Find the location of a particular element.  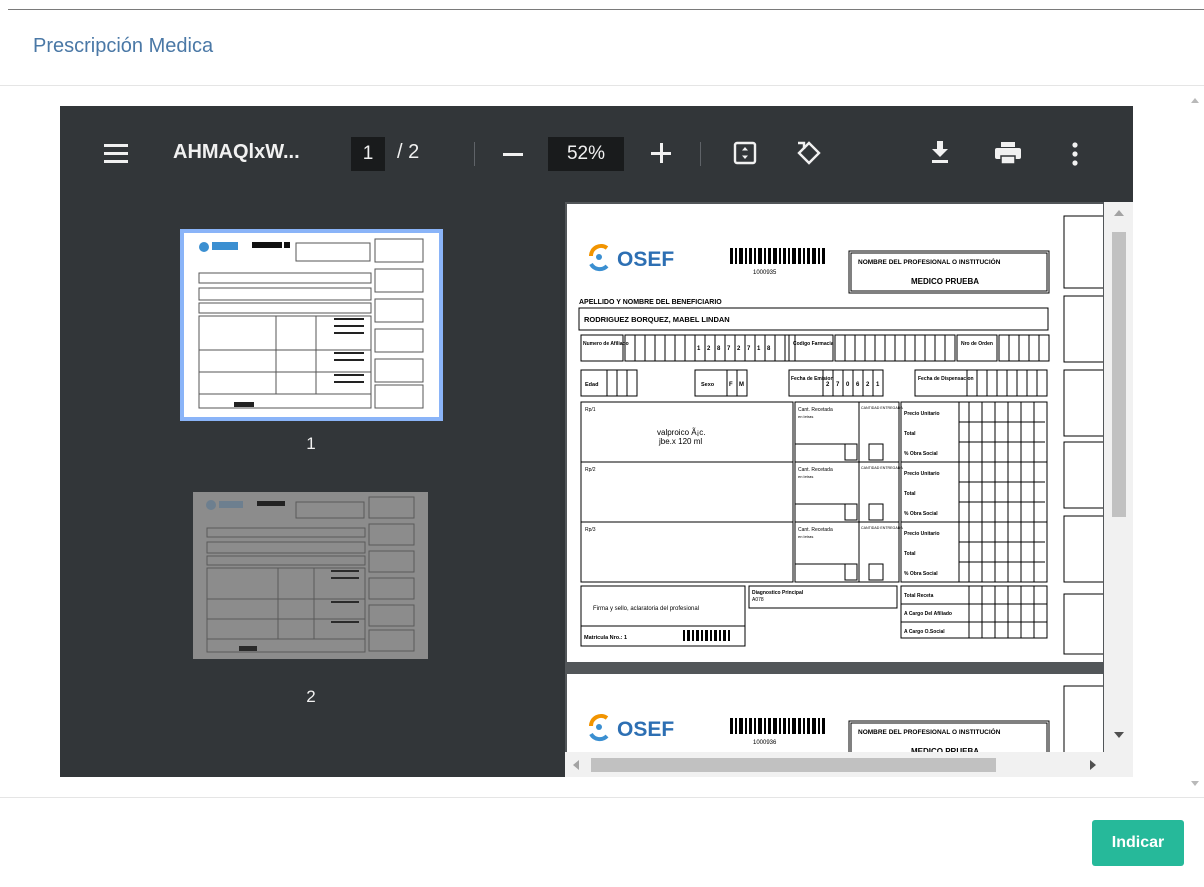

header-divider is located at coordinates (602, 85).